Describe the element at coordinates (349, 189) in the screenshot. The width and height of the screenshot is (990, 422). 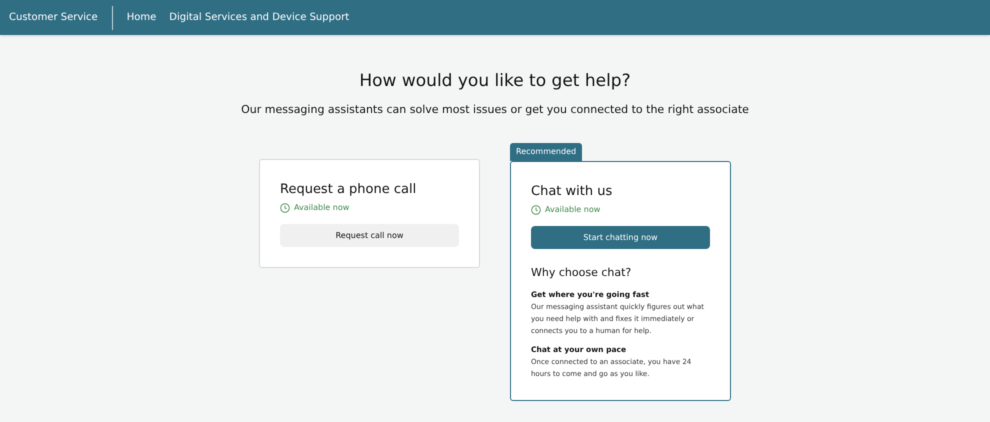
I see `card-title: Request a phone call` at that location.